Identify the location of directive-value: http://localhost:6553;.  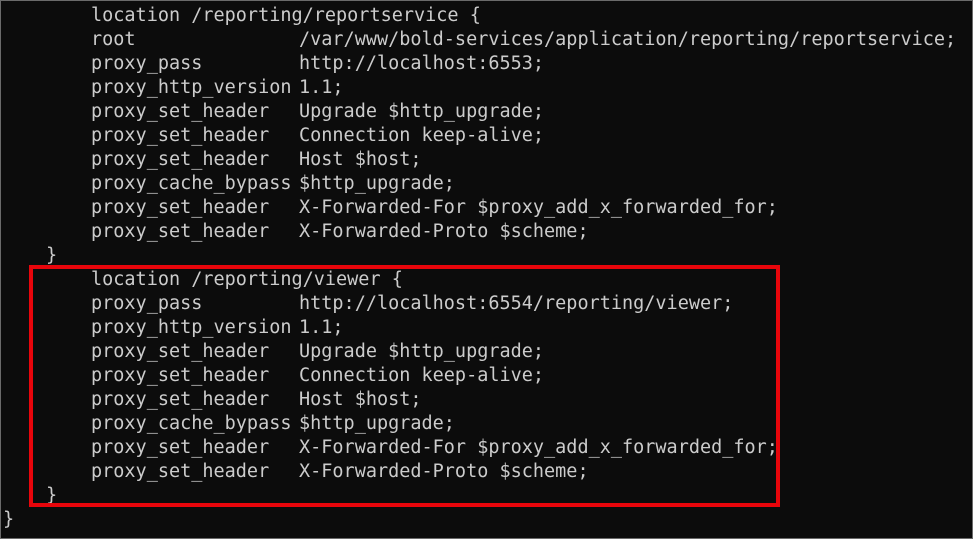
(422, 63).